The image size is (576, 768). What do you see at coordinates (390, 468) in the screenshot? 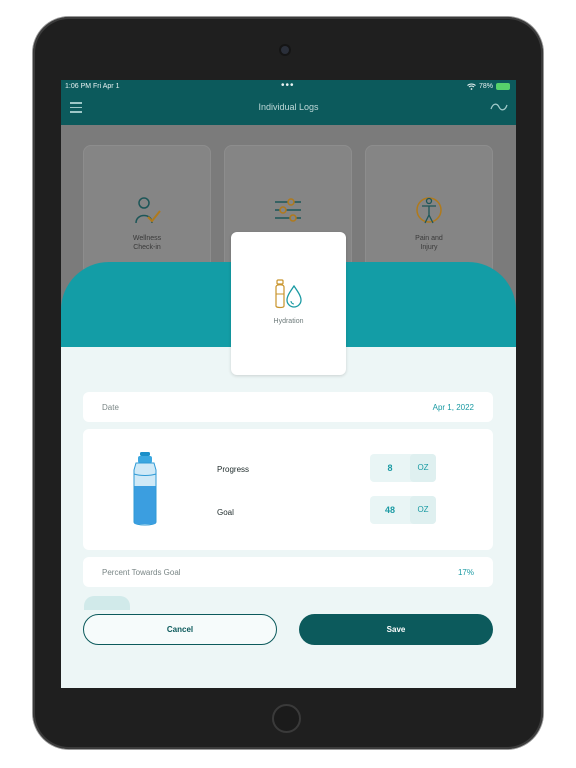
I see `progress-value: 8` at bounding box center [390, 468].